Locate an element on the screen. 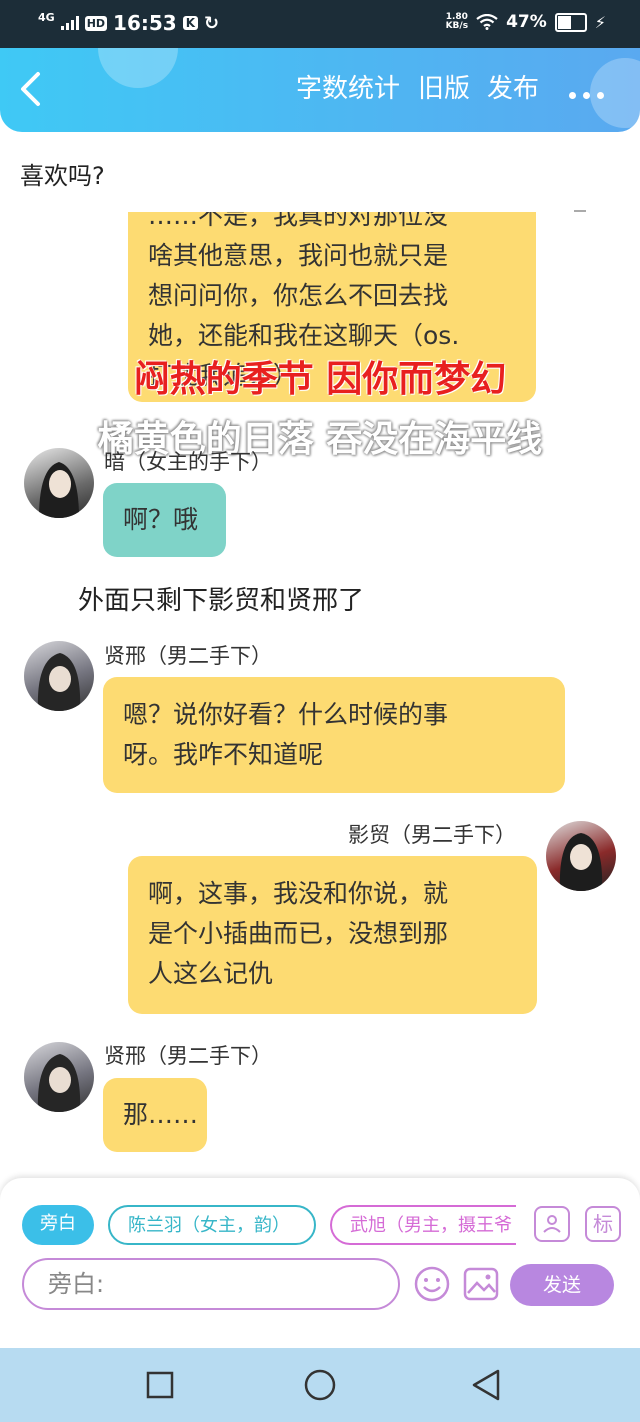 Image resolution: width=640 pixels, height=1422 pixels. network-type: 4G is located at coordinates (46, 17).